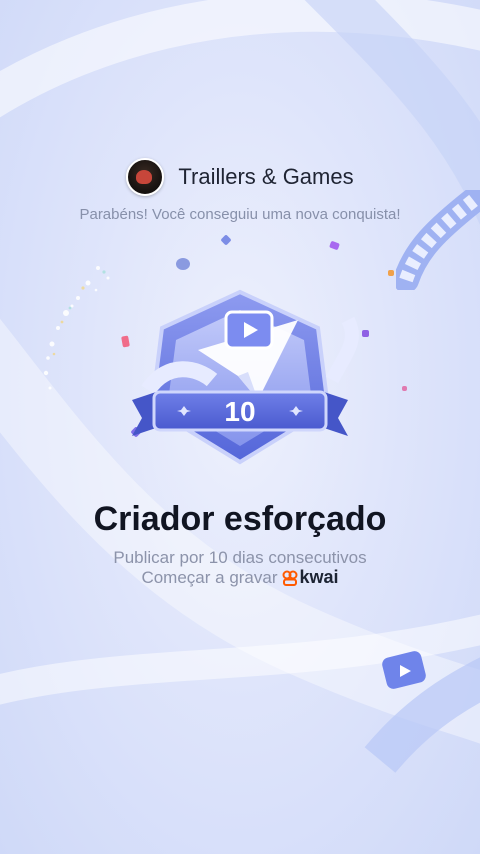 This screenshot has width=480, height=854. I want to click on video-play-icon, so click(404, 670).